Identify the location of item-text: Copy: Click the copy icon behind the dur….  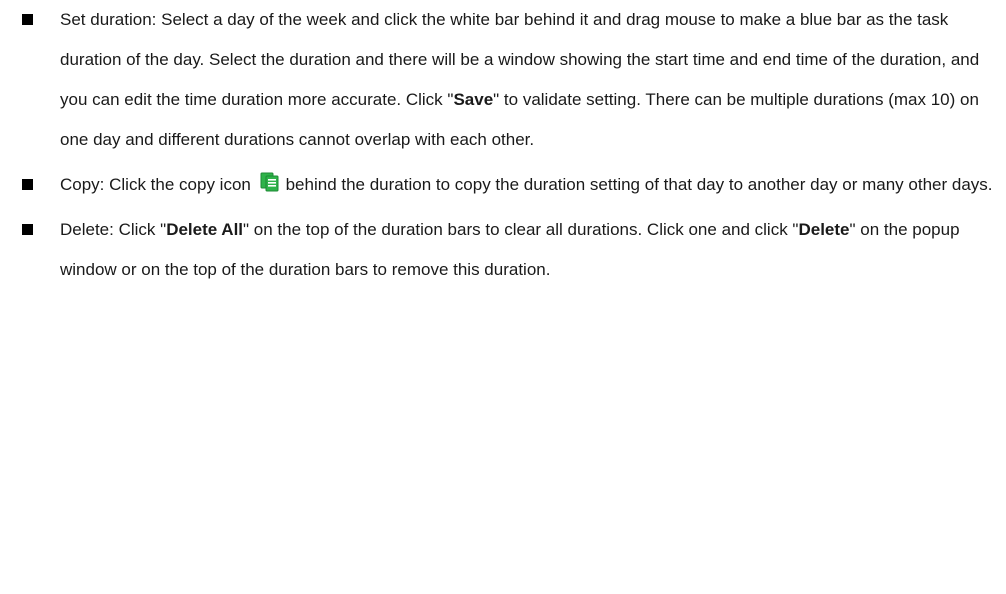
(526, 183).